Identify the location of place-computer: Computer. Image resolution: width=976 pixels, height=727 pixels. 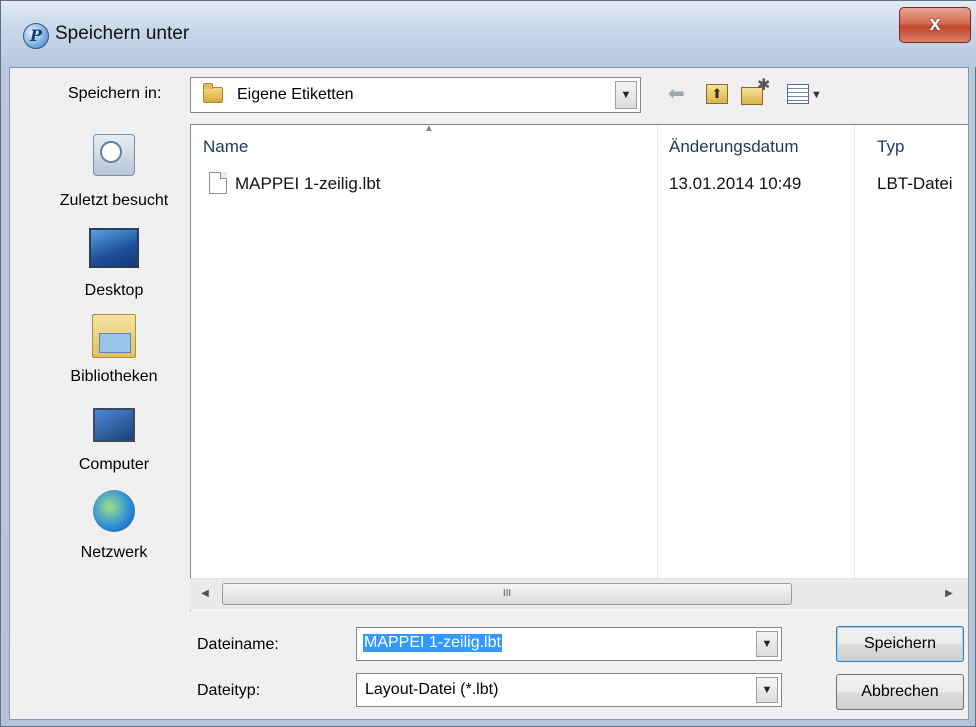
(114, 441).